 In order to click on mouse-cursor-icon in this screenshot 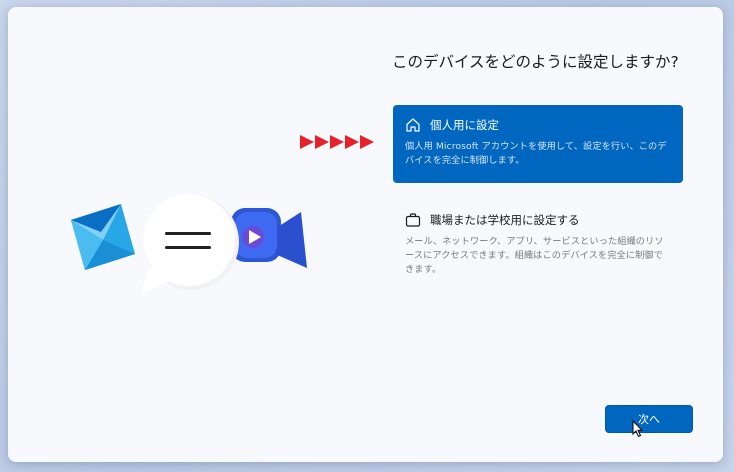, I will do `click(638, 429)`.